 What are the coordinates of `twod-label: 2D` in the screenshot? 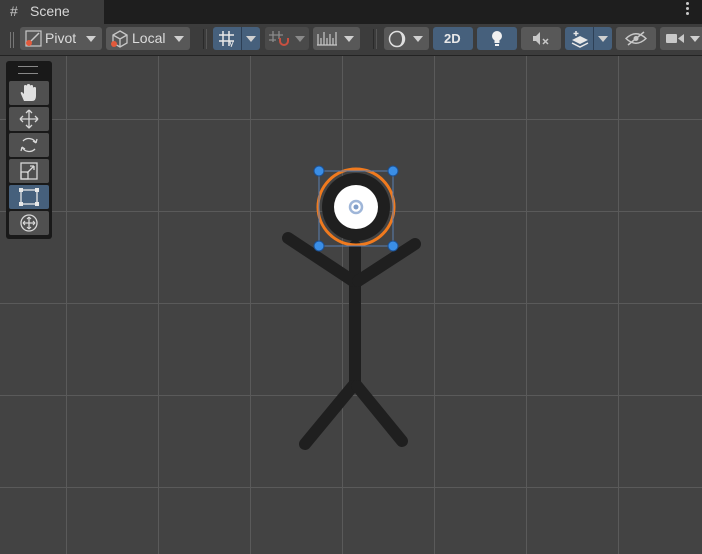 It's located at (452, 38).